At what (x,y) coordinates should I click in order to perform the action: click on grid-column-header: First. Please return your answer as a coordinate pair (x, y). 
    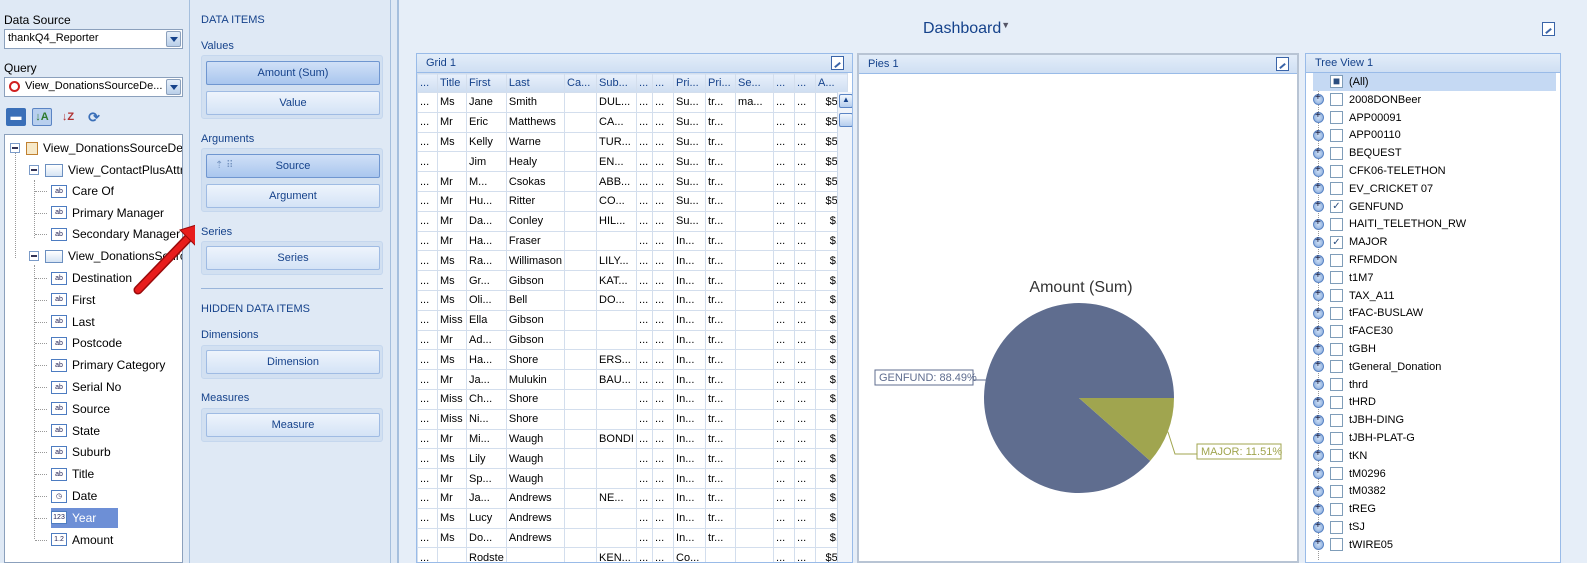
    Looking at the image, I should click on (486, 83).